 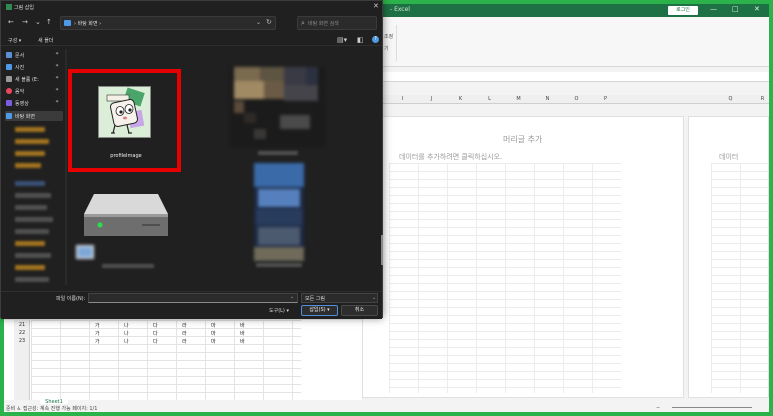 What do you see at coordinates (341, 23) in the screenshot?
I see `search-input` at bounding box center [341, 23].